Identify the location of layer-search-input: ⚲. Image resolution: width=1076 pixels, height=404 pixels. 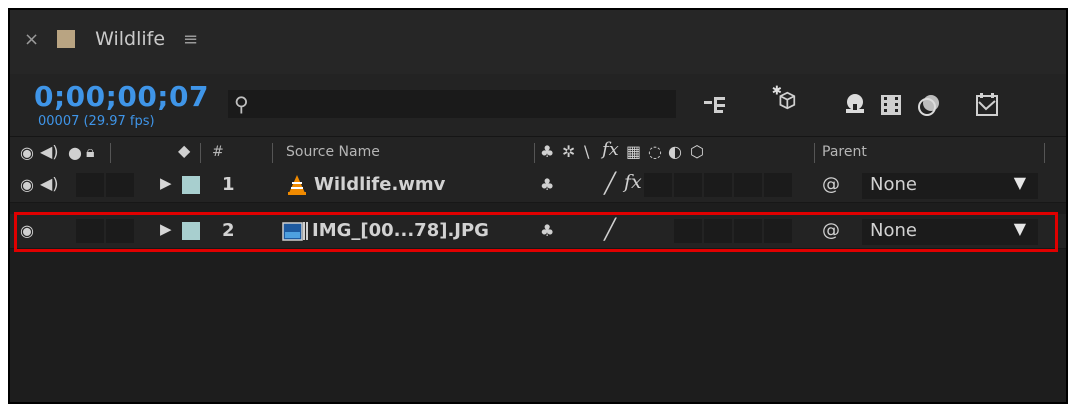
(452, 104).